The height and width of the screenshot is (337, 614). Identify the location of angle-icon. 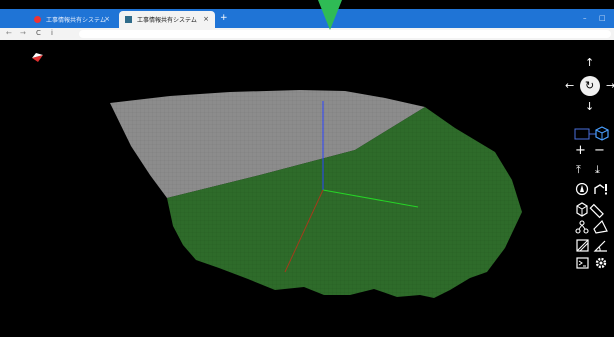
(600, 246).